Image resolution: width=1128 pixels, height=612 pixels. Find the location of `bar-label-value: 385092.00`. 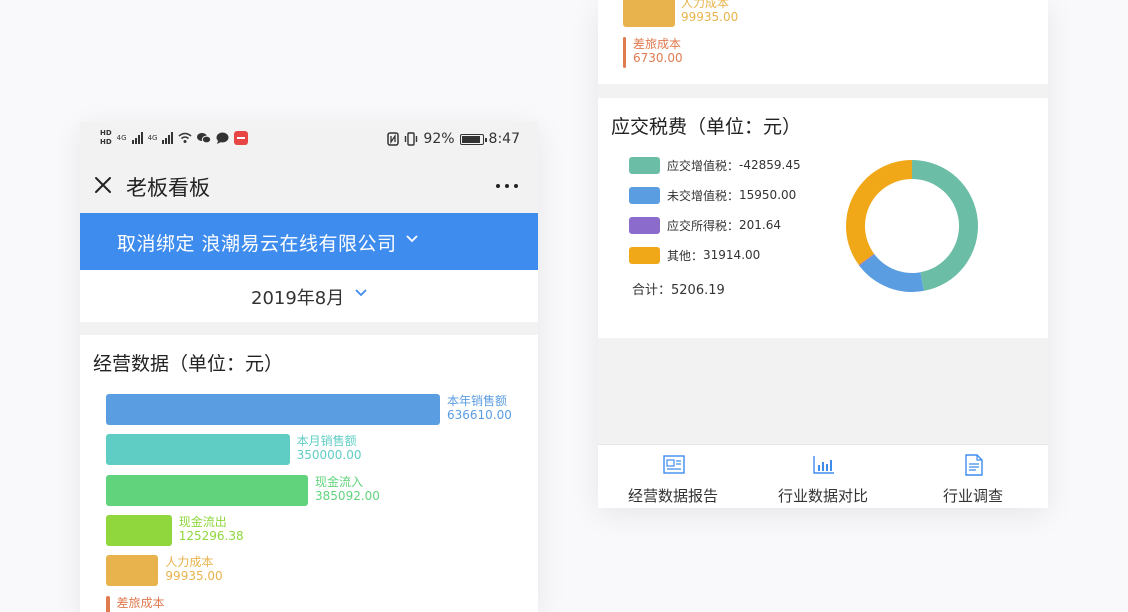

bar-label-value: 385092.00 is located at coordinates (347, 495).